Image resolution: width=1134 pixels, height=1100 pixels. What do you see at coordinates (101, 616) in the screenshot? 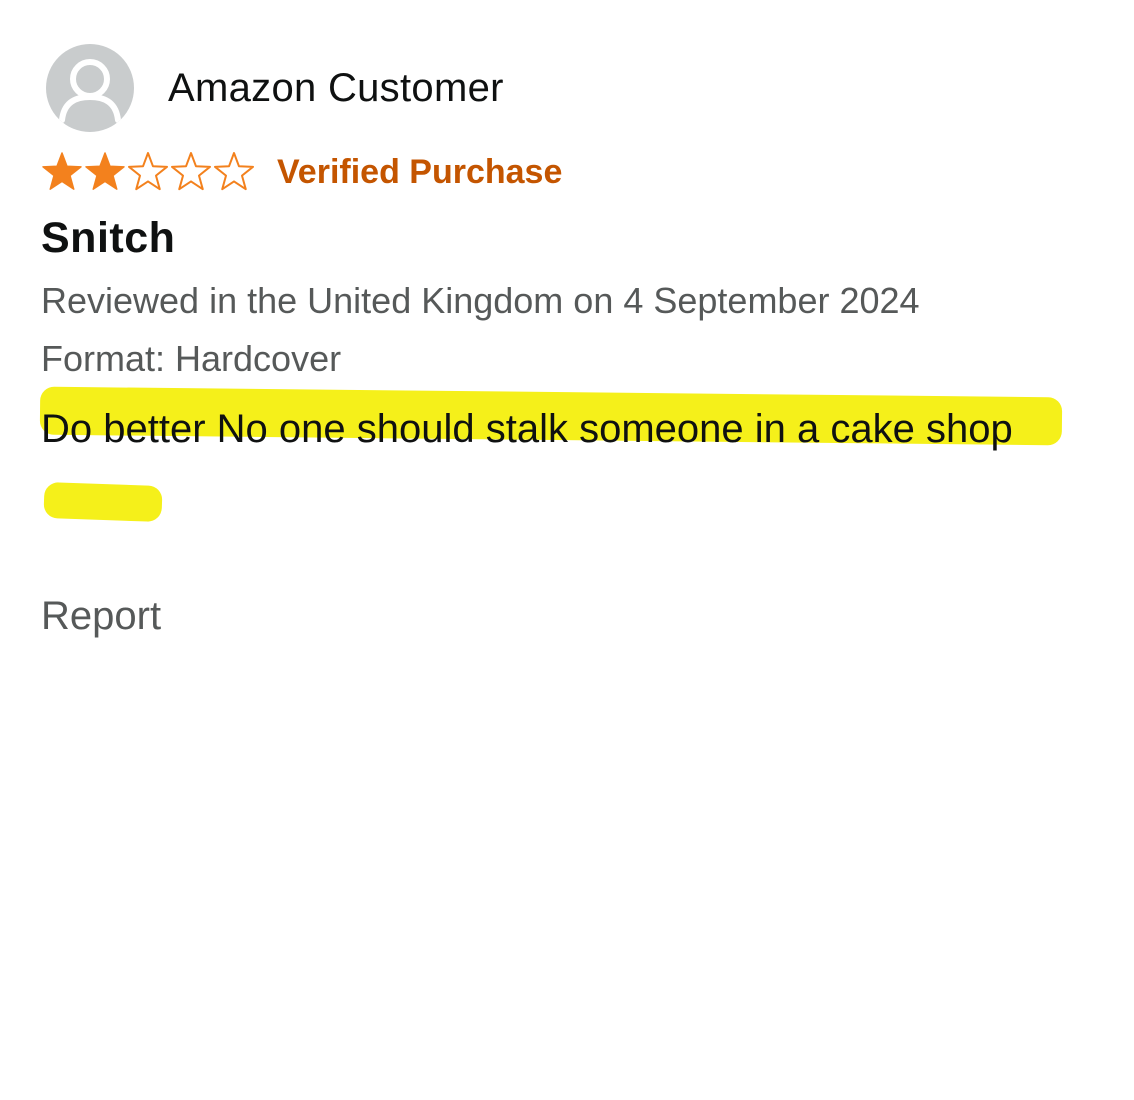
I see `report-link: Report` at bounding box center [101, 616].